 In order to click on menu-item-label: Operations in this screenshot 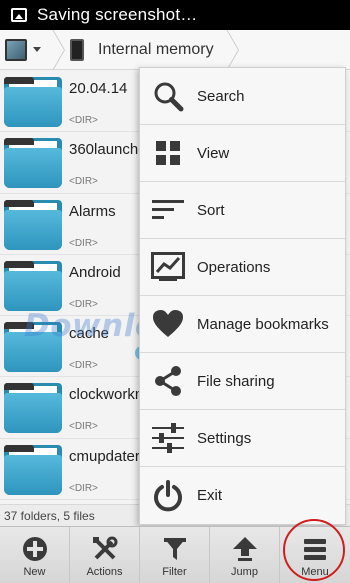, I will do `click(234, 267)`.